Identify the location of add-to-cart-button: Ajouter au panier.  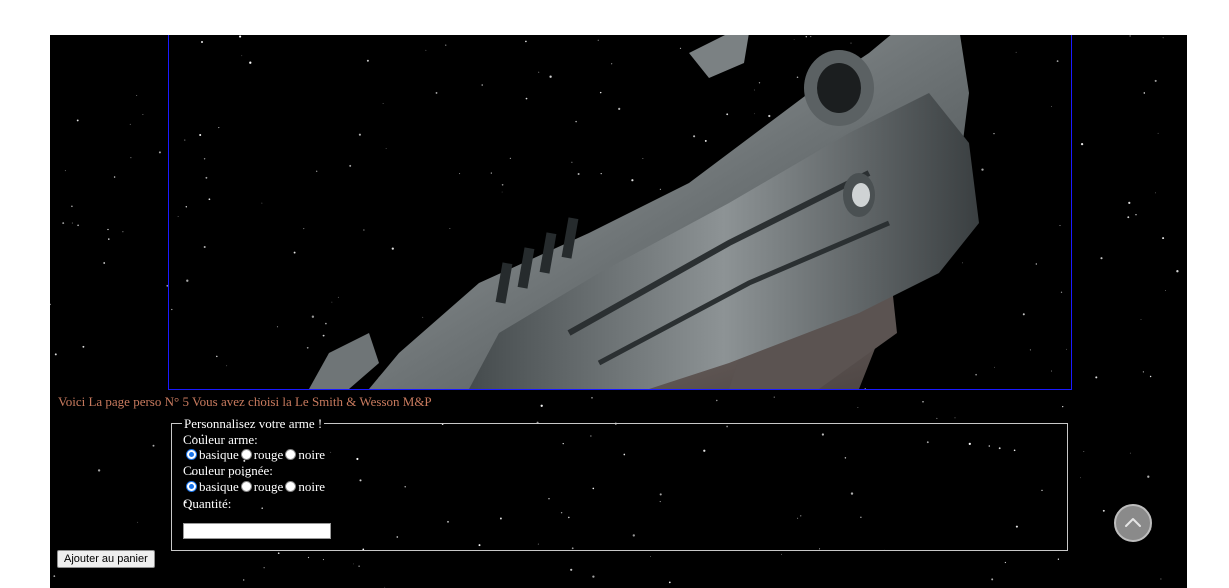
(106, 559).